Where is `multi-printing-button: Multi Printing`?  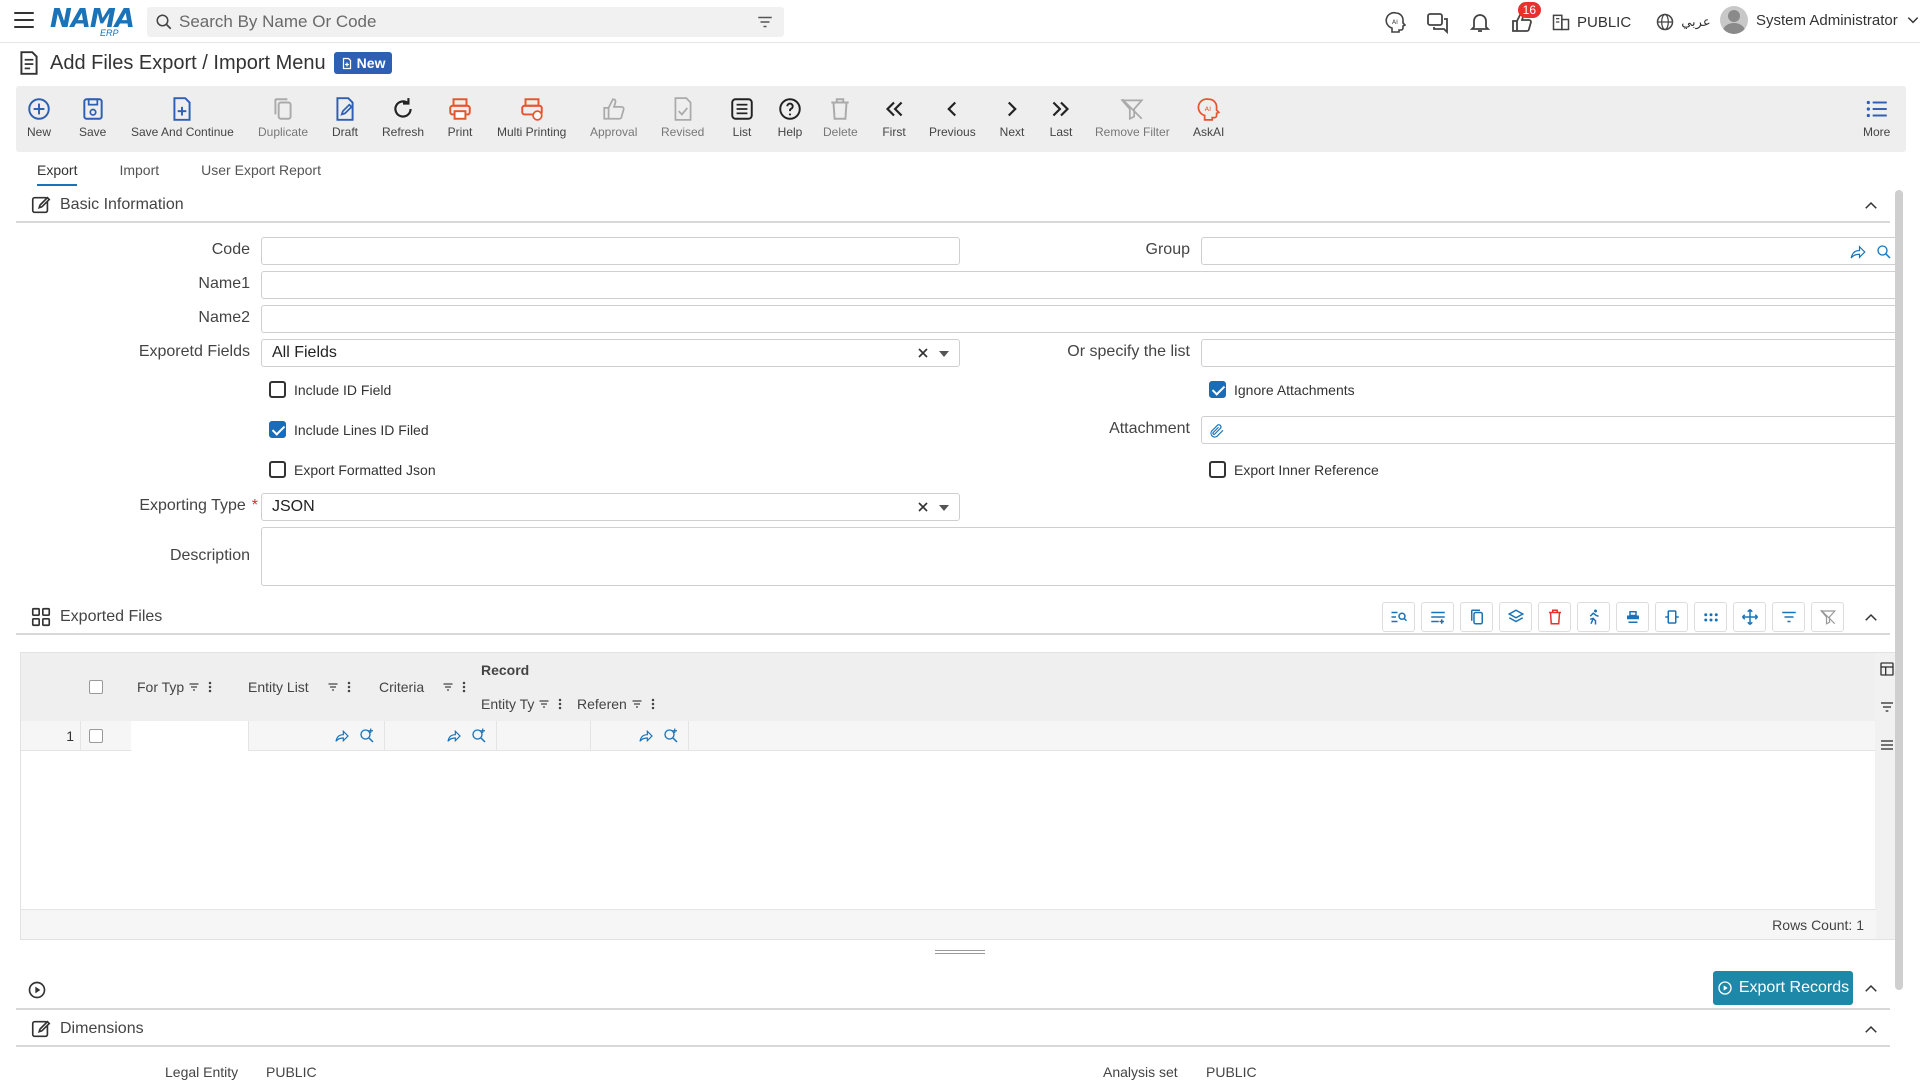
multi-printing-button: Multi Printing is located at coordinates (531, 117).